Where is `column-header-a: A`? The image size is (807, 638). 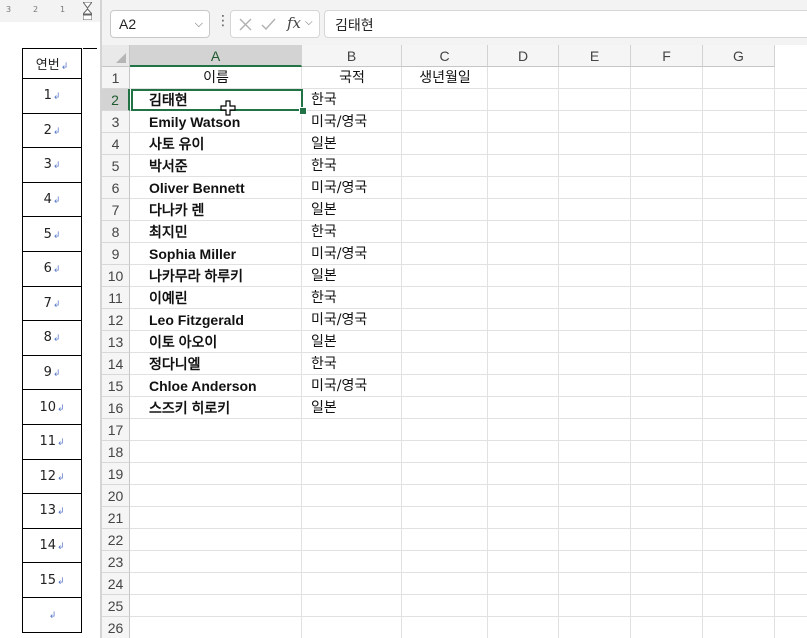 column-header-a: A is located at coordinates (216, 56).